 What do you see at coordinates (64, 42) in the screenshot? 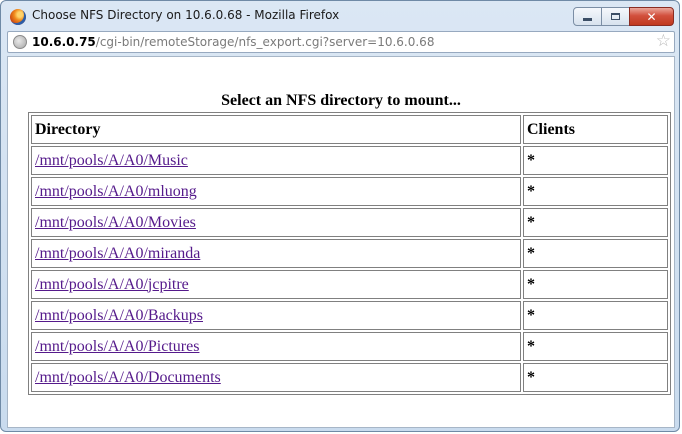
I see `url-host: 10.6.0.75` at bounding box center [64, 42].